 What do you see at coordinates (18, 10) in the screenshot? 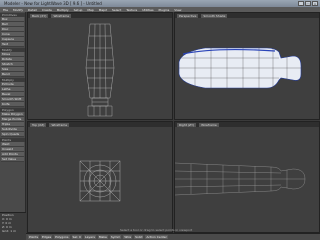
I see `menu-tab-modify: Modify` at bounding box center [18, 10].